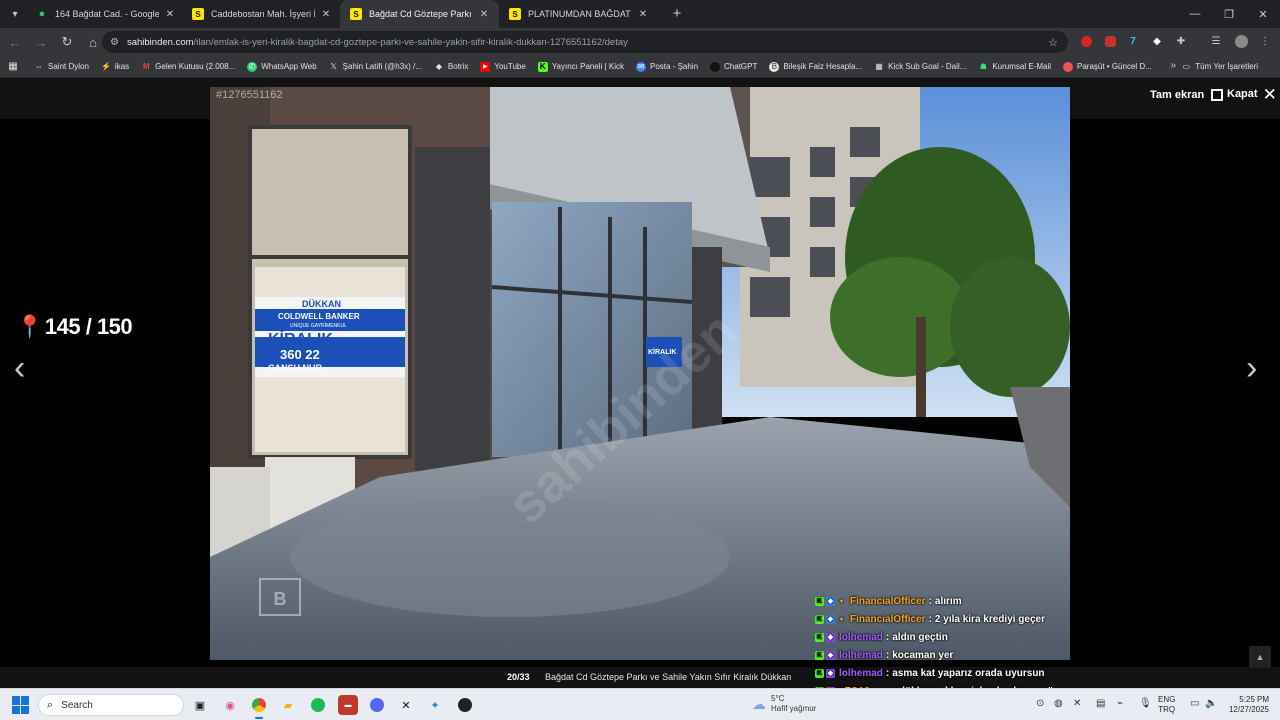 The height and width of the screenshot is (720, 1280). I want to click on site-info-icon: ⚙, so click(114, 42).